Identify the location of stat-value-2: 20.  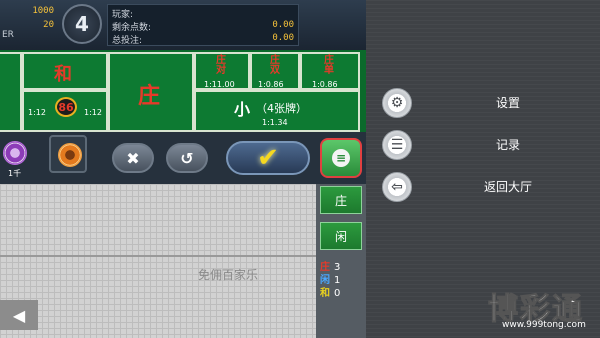
(48, 25).